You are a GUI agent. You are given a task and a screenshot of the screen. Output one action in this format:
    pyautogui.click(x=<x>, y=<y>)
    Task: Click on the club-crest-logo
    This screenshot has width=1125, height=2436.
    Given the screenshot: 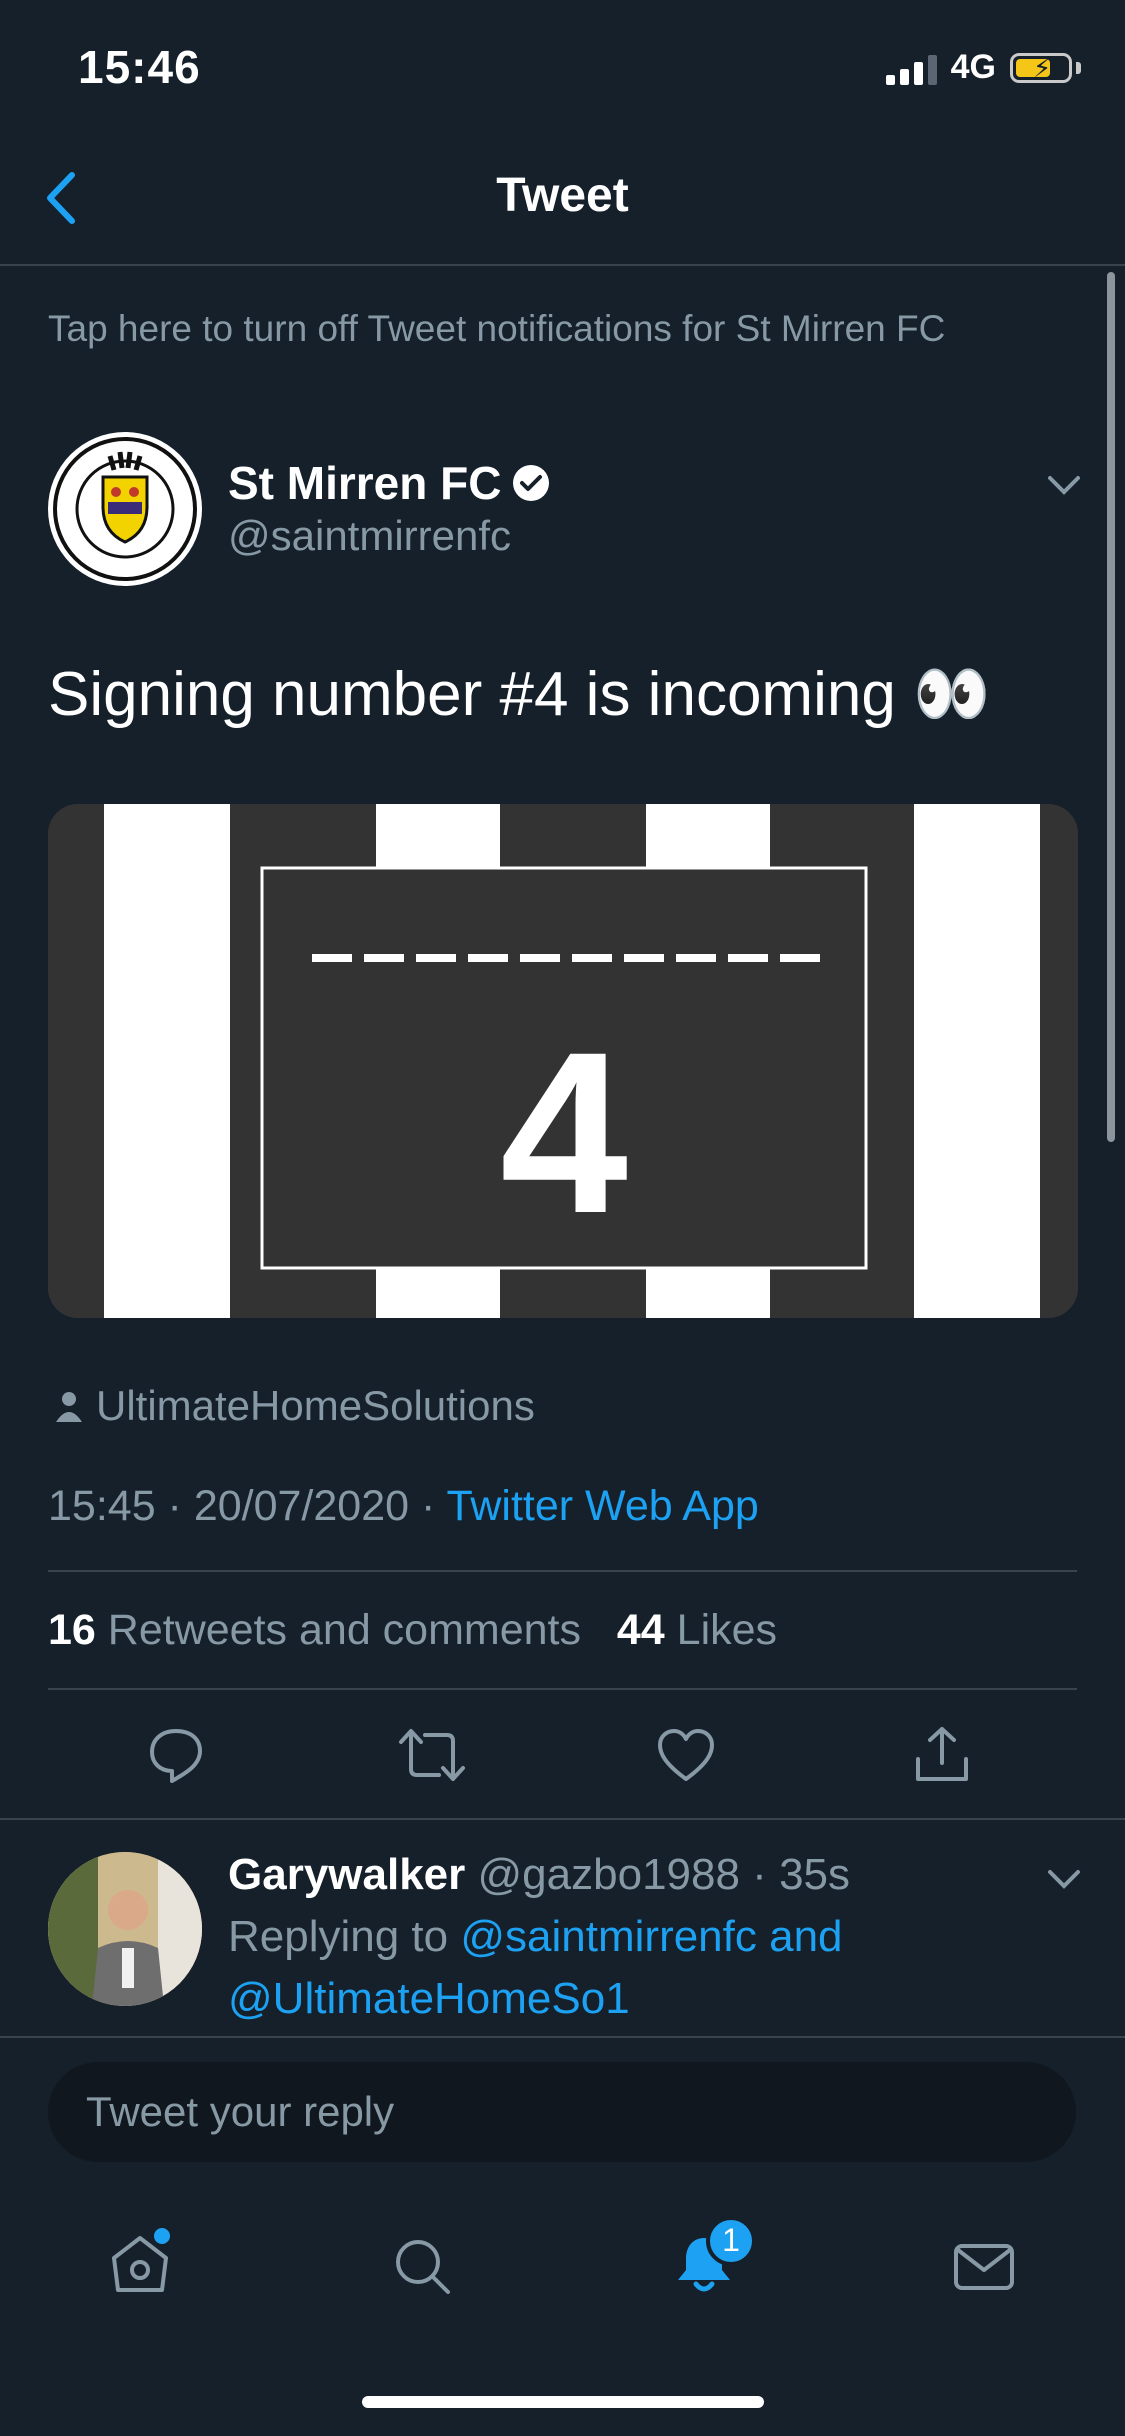 What is the action you would take?
    pyautogui.click(x=125, y=509)
    